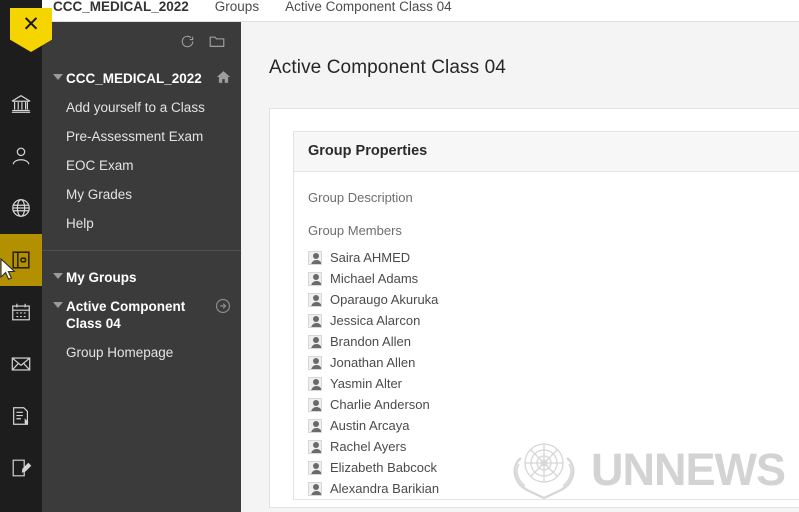 Image resolution: width=799 pixels, height=512 pixels. I want to click on close-panel-button: ✕, so click(31, 30).